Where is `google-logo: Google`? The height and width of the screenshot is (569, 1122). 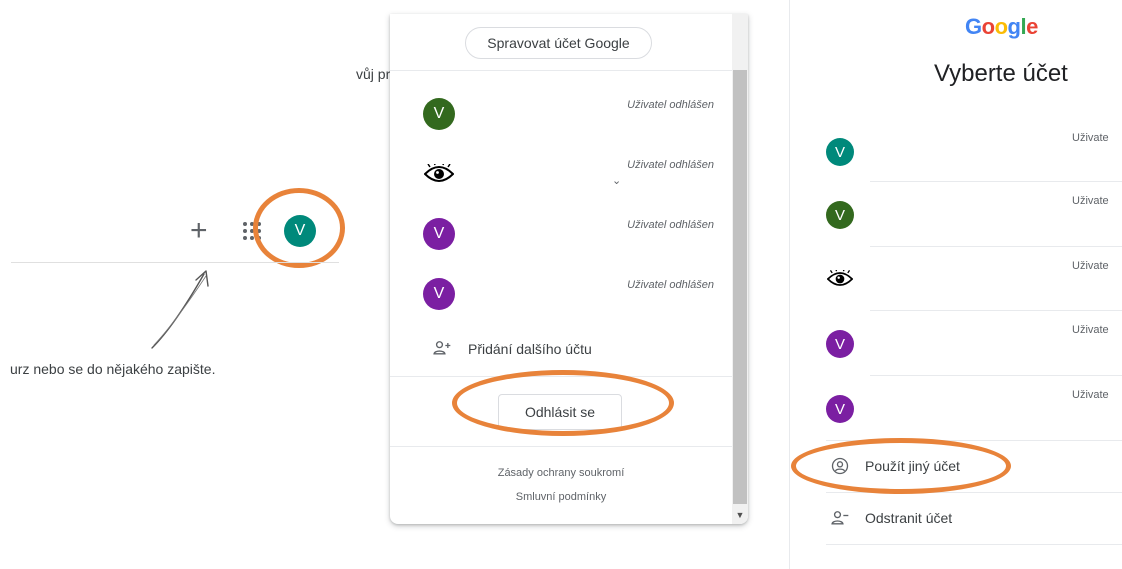 google-logo: Google is located at coordinates (1001, 26).